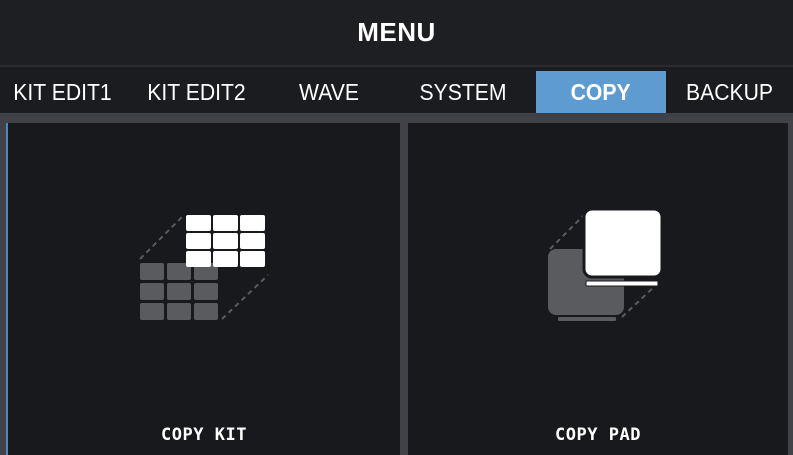 This screenshot has width=793, height=455. I want to click on tab-label: COPY, so click(601, 91).